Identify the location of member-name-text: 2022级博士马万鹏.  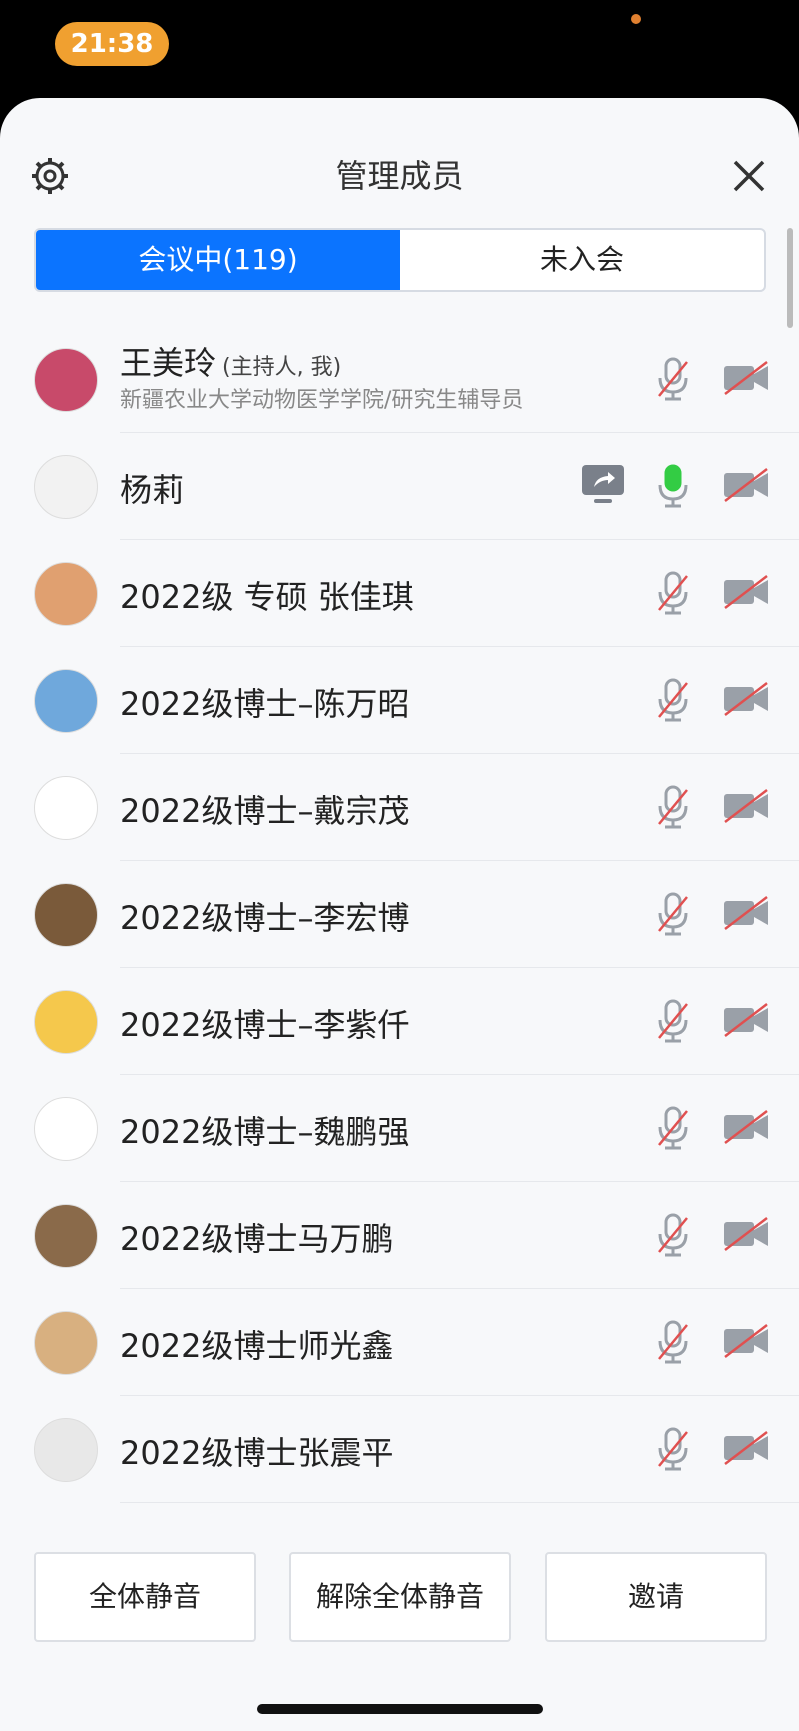
(257, 1239).